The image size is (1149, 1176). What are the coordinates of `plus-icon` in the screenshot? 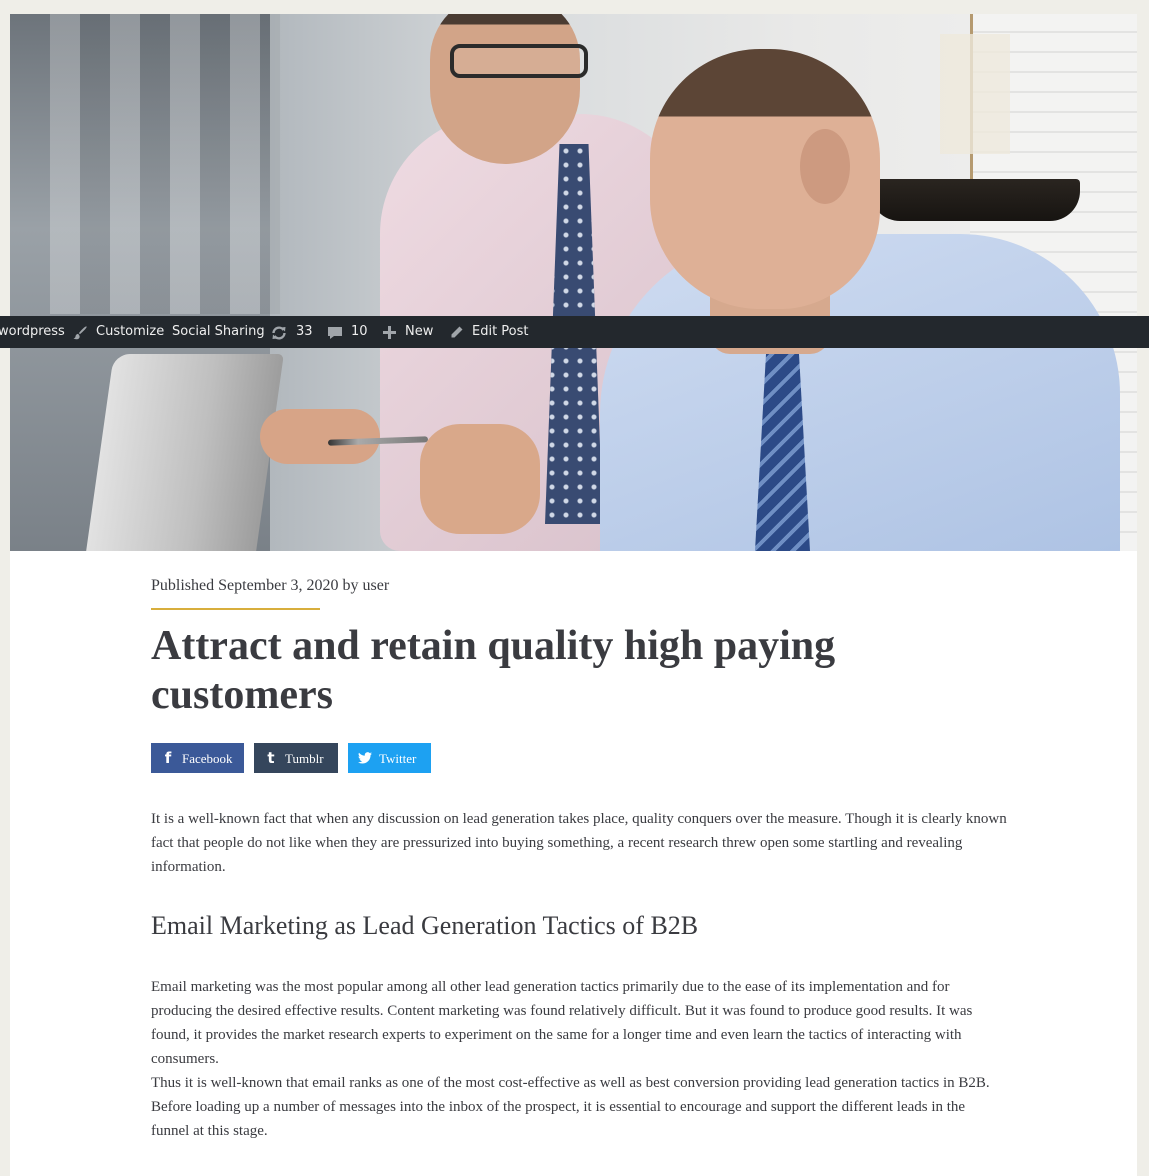 It's located at (389, 332).